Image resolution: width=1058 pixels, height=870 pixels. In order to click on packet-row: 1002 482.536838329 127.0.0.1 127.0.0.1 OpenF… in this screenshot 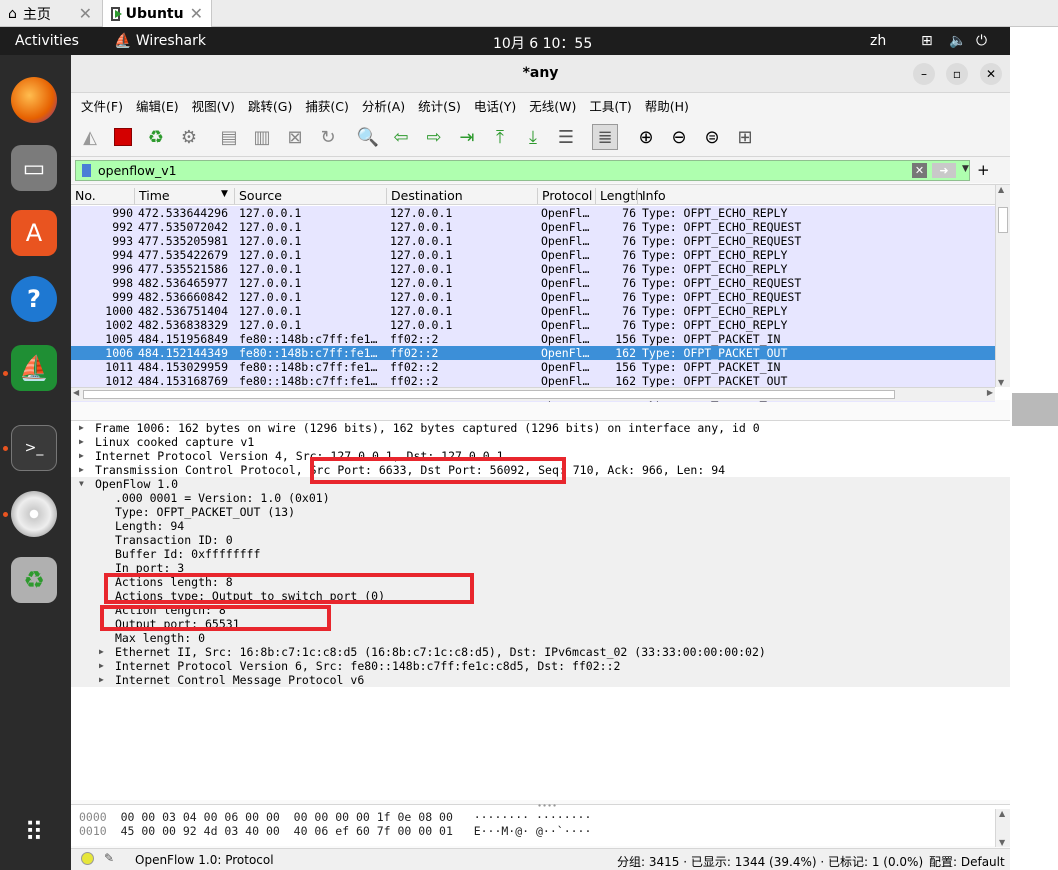, I will do `click(533, 325)`.